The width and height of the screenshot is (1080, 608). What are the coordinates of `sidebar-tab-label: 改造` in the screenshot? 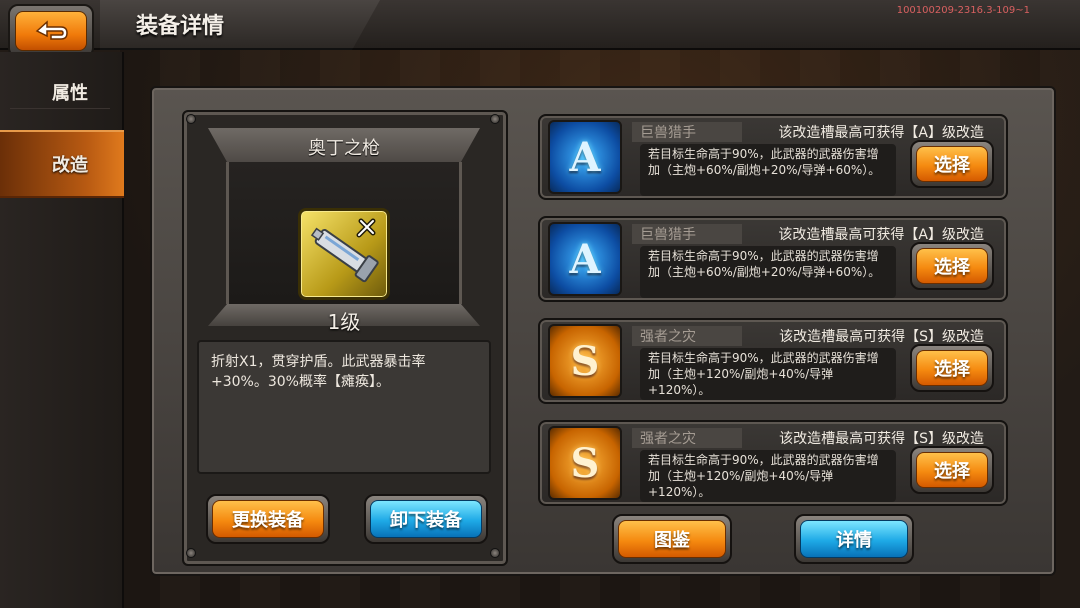 It's located at (70, 165).